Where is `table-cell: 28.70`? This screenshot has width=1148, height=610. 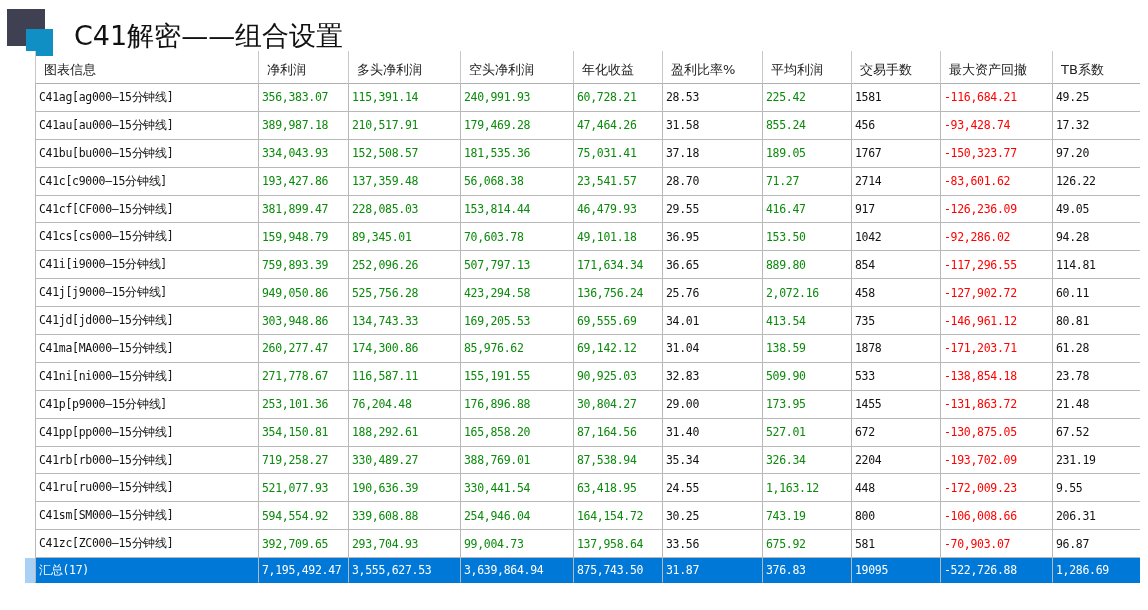 table-cell: 28.70 is located at coordinates (712, 181).